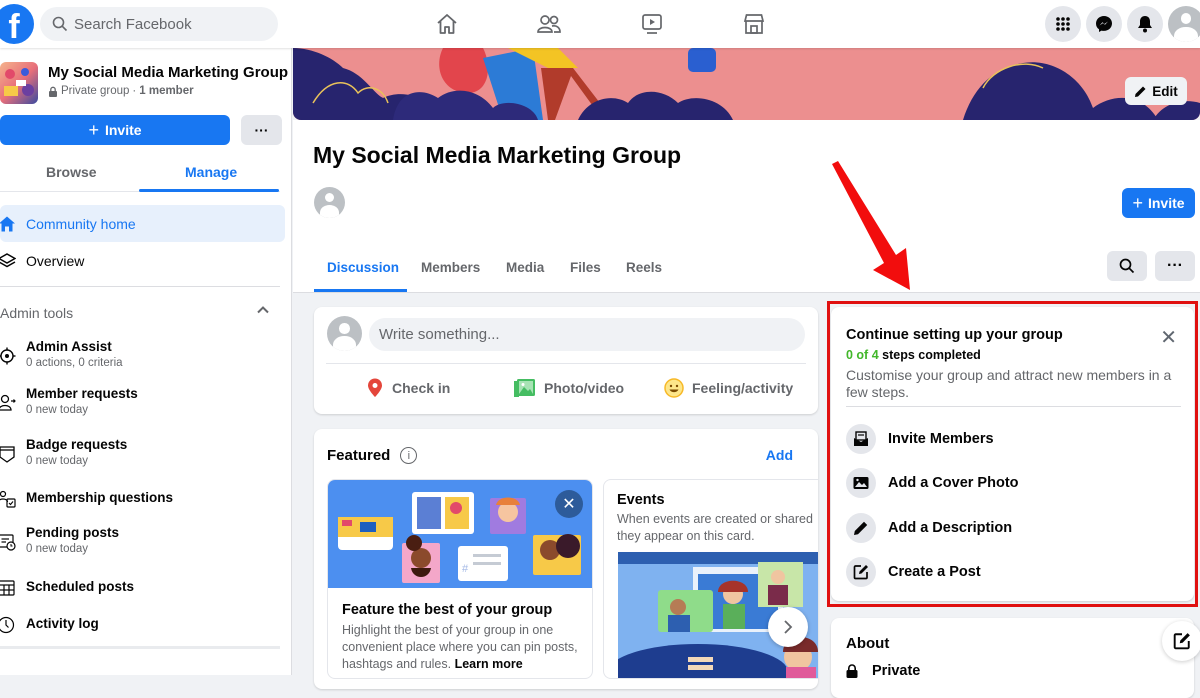 This screenshot has height=698, width=1200. Describe the element at coordinates (950, 528) in the screenshot. I see `step-label: Add a Description` at that location.